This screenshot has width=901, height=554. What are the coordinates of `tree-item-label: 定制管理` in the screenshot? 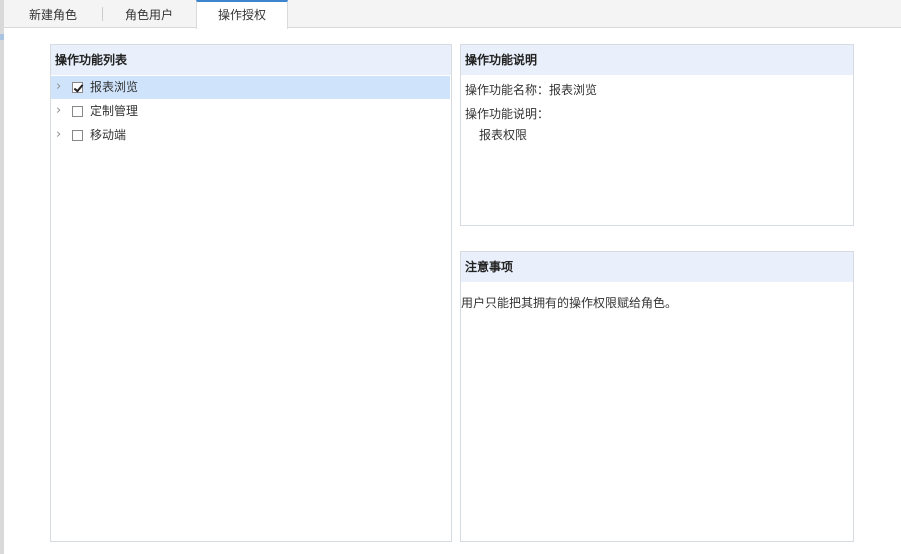 It's located at (114, 111).